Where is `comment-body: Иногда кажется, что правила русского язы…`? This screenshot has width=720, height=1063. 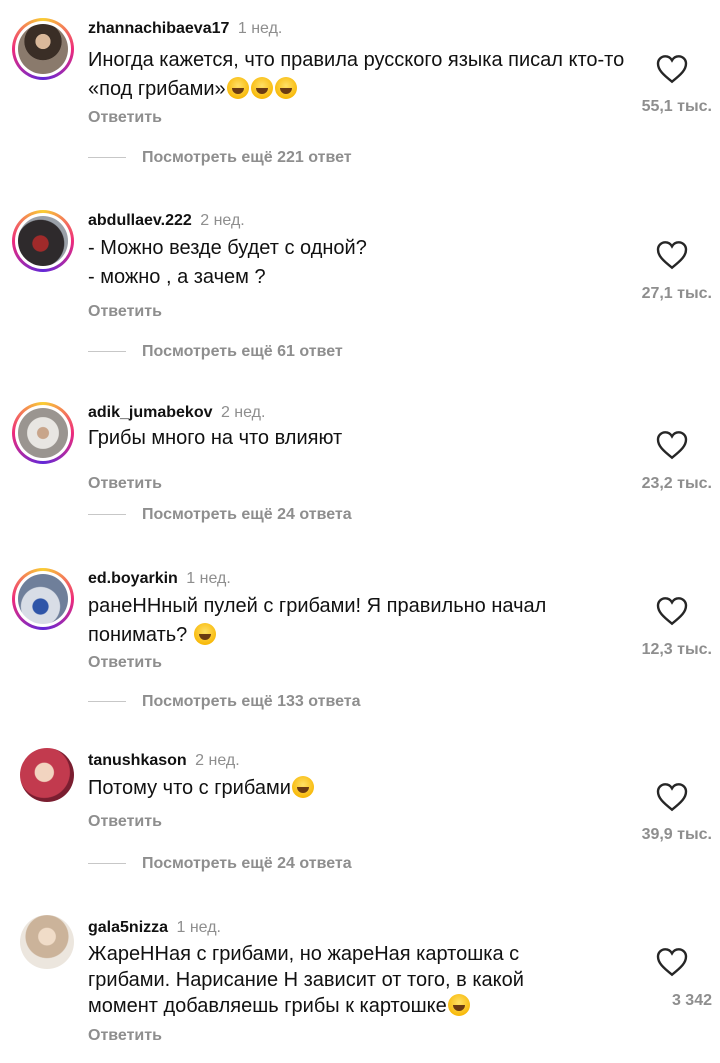 comment-body: Иногда кажется, что правила русского язы… is located at coordinates (356, 74).